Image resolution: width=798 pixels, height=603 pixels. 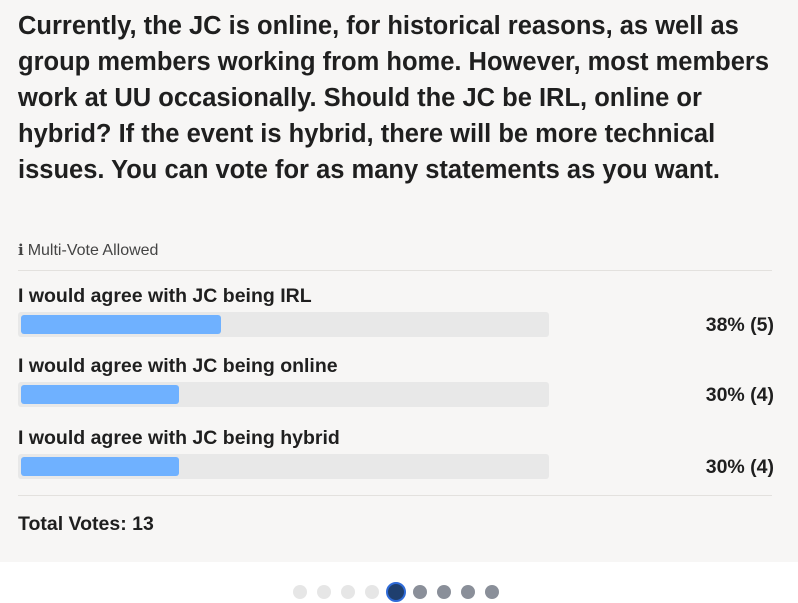 I want to click on option-label: I would agree with JC being IRL, so click(x=165, y=296).